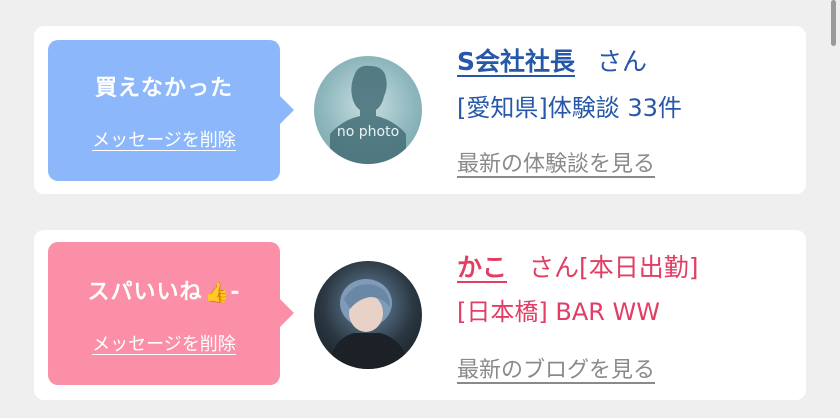 Image resolution: width=840 pixels, height=418 pixels. Describe the element at coordinates (235, 292) in the screenshot. I see `message-suffix: -` at that location.